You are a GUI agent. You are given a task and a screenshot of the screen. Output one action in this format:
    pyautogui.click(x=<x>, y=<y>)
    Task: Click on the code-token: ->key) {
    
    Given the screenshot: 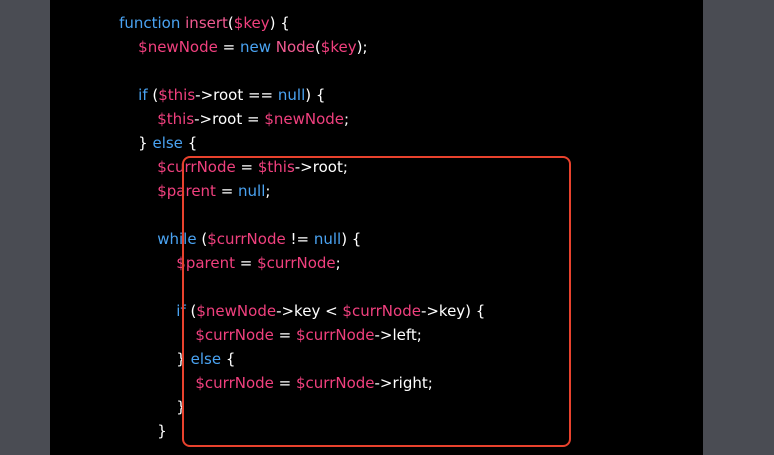 What is the action you would take?
    pyautogui.click(x=453, y=311)
    